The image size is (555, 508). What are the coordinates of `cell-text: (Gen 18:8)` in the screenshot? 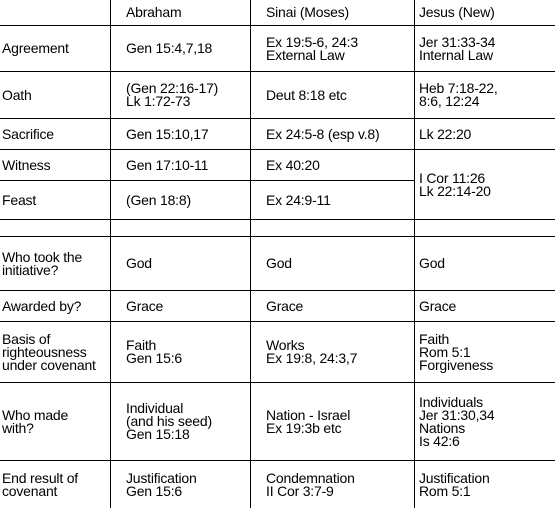 It's located at (158, 199).